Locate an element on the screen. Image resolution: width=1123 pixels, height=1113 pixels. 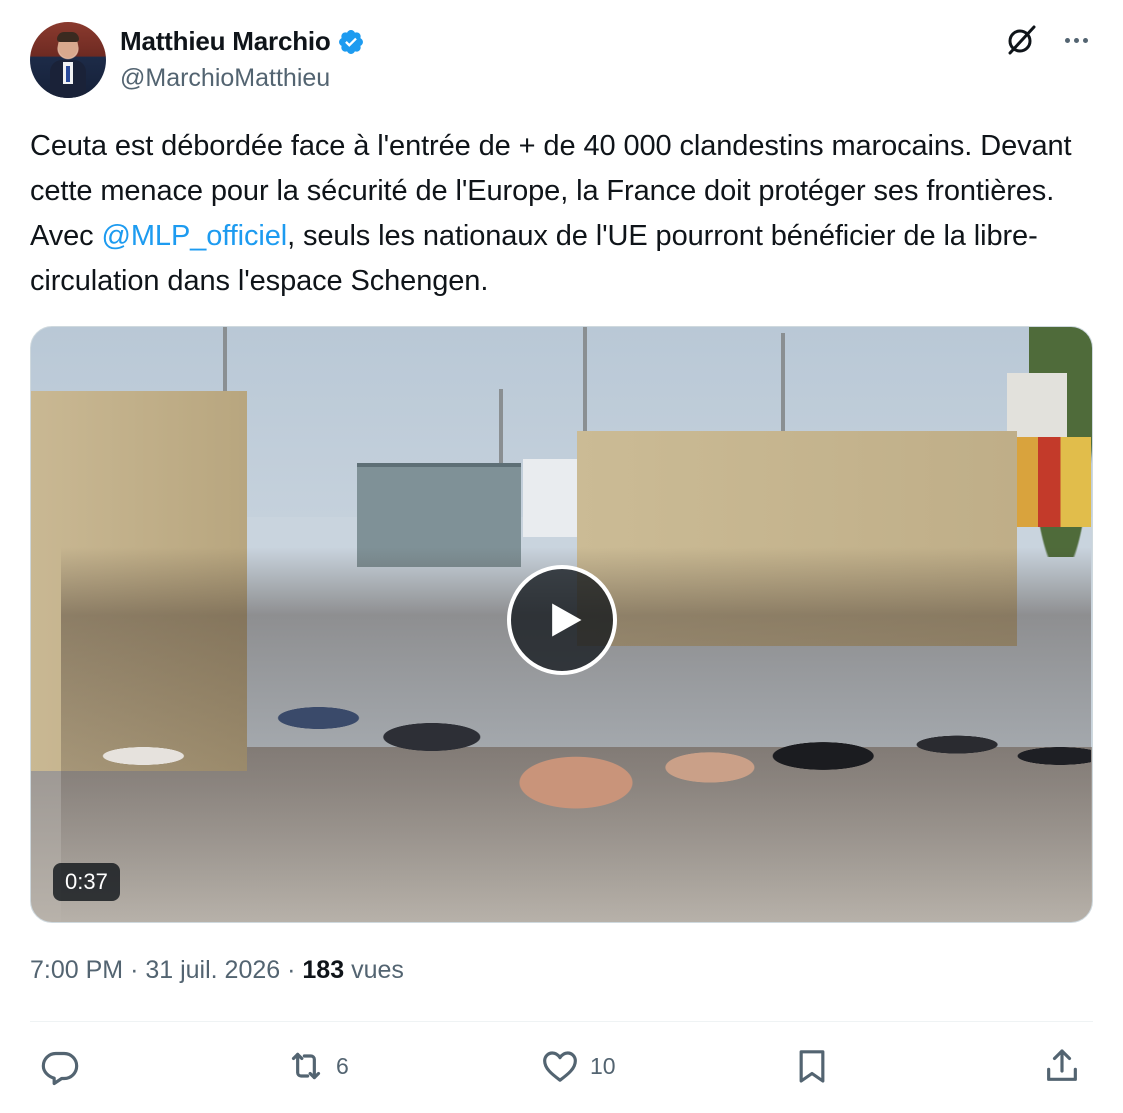
bookmark-button is located at coordinates (812, 1066).